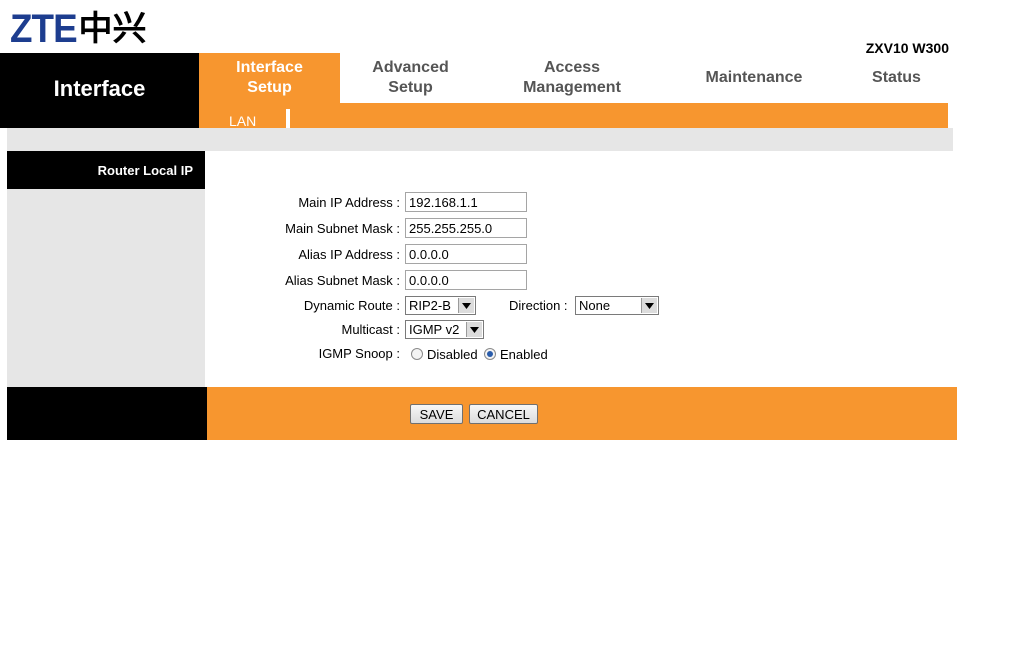 Image resolution: width=1027 pixels, height=652 pixels. Describe the element at coordinates (370, 329) in the screenshot. I see `multicast-label: Multicast :` at that location.